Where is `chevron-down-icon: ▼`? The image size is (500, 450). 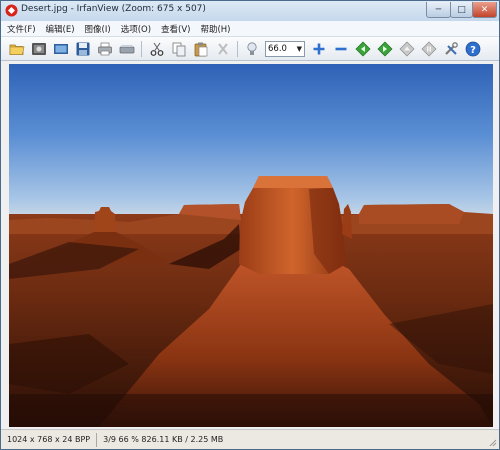
chevron-down-icon: ▼ is located at coordinates (299, 49).